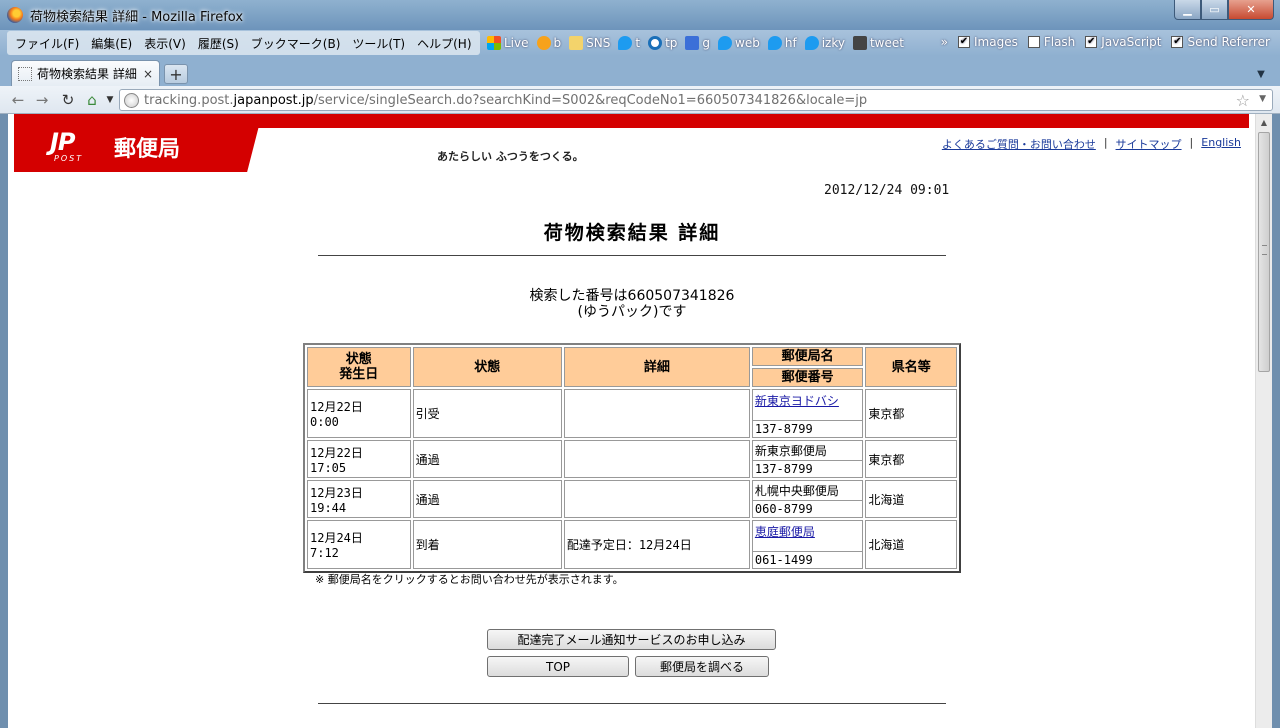 Image resolution: width=1280 pixels, height=728 pixels. What do you see at coordinates (697, 43) in the screenshot?
I see `bookmark-g: g` at bounding box center [697, 43].